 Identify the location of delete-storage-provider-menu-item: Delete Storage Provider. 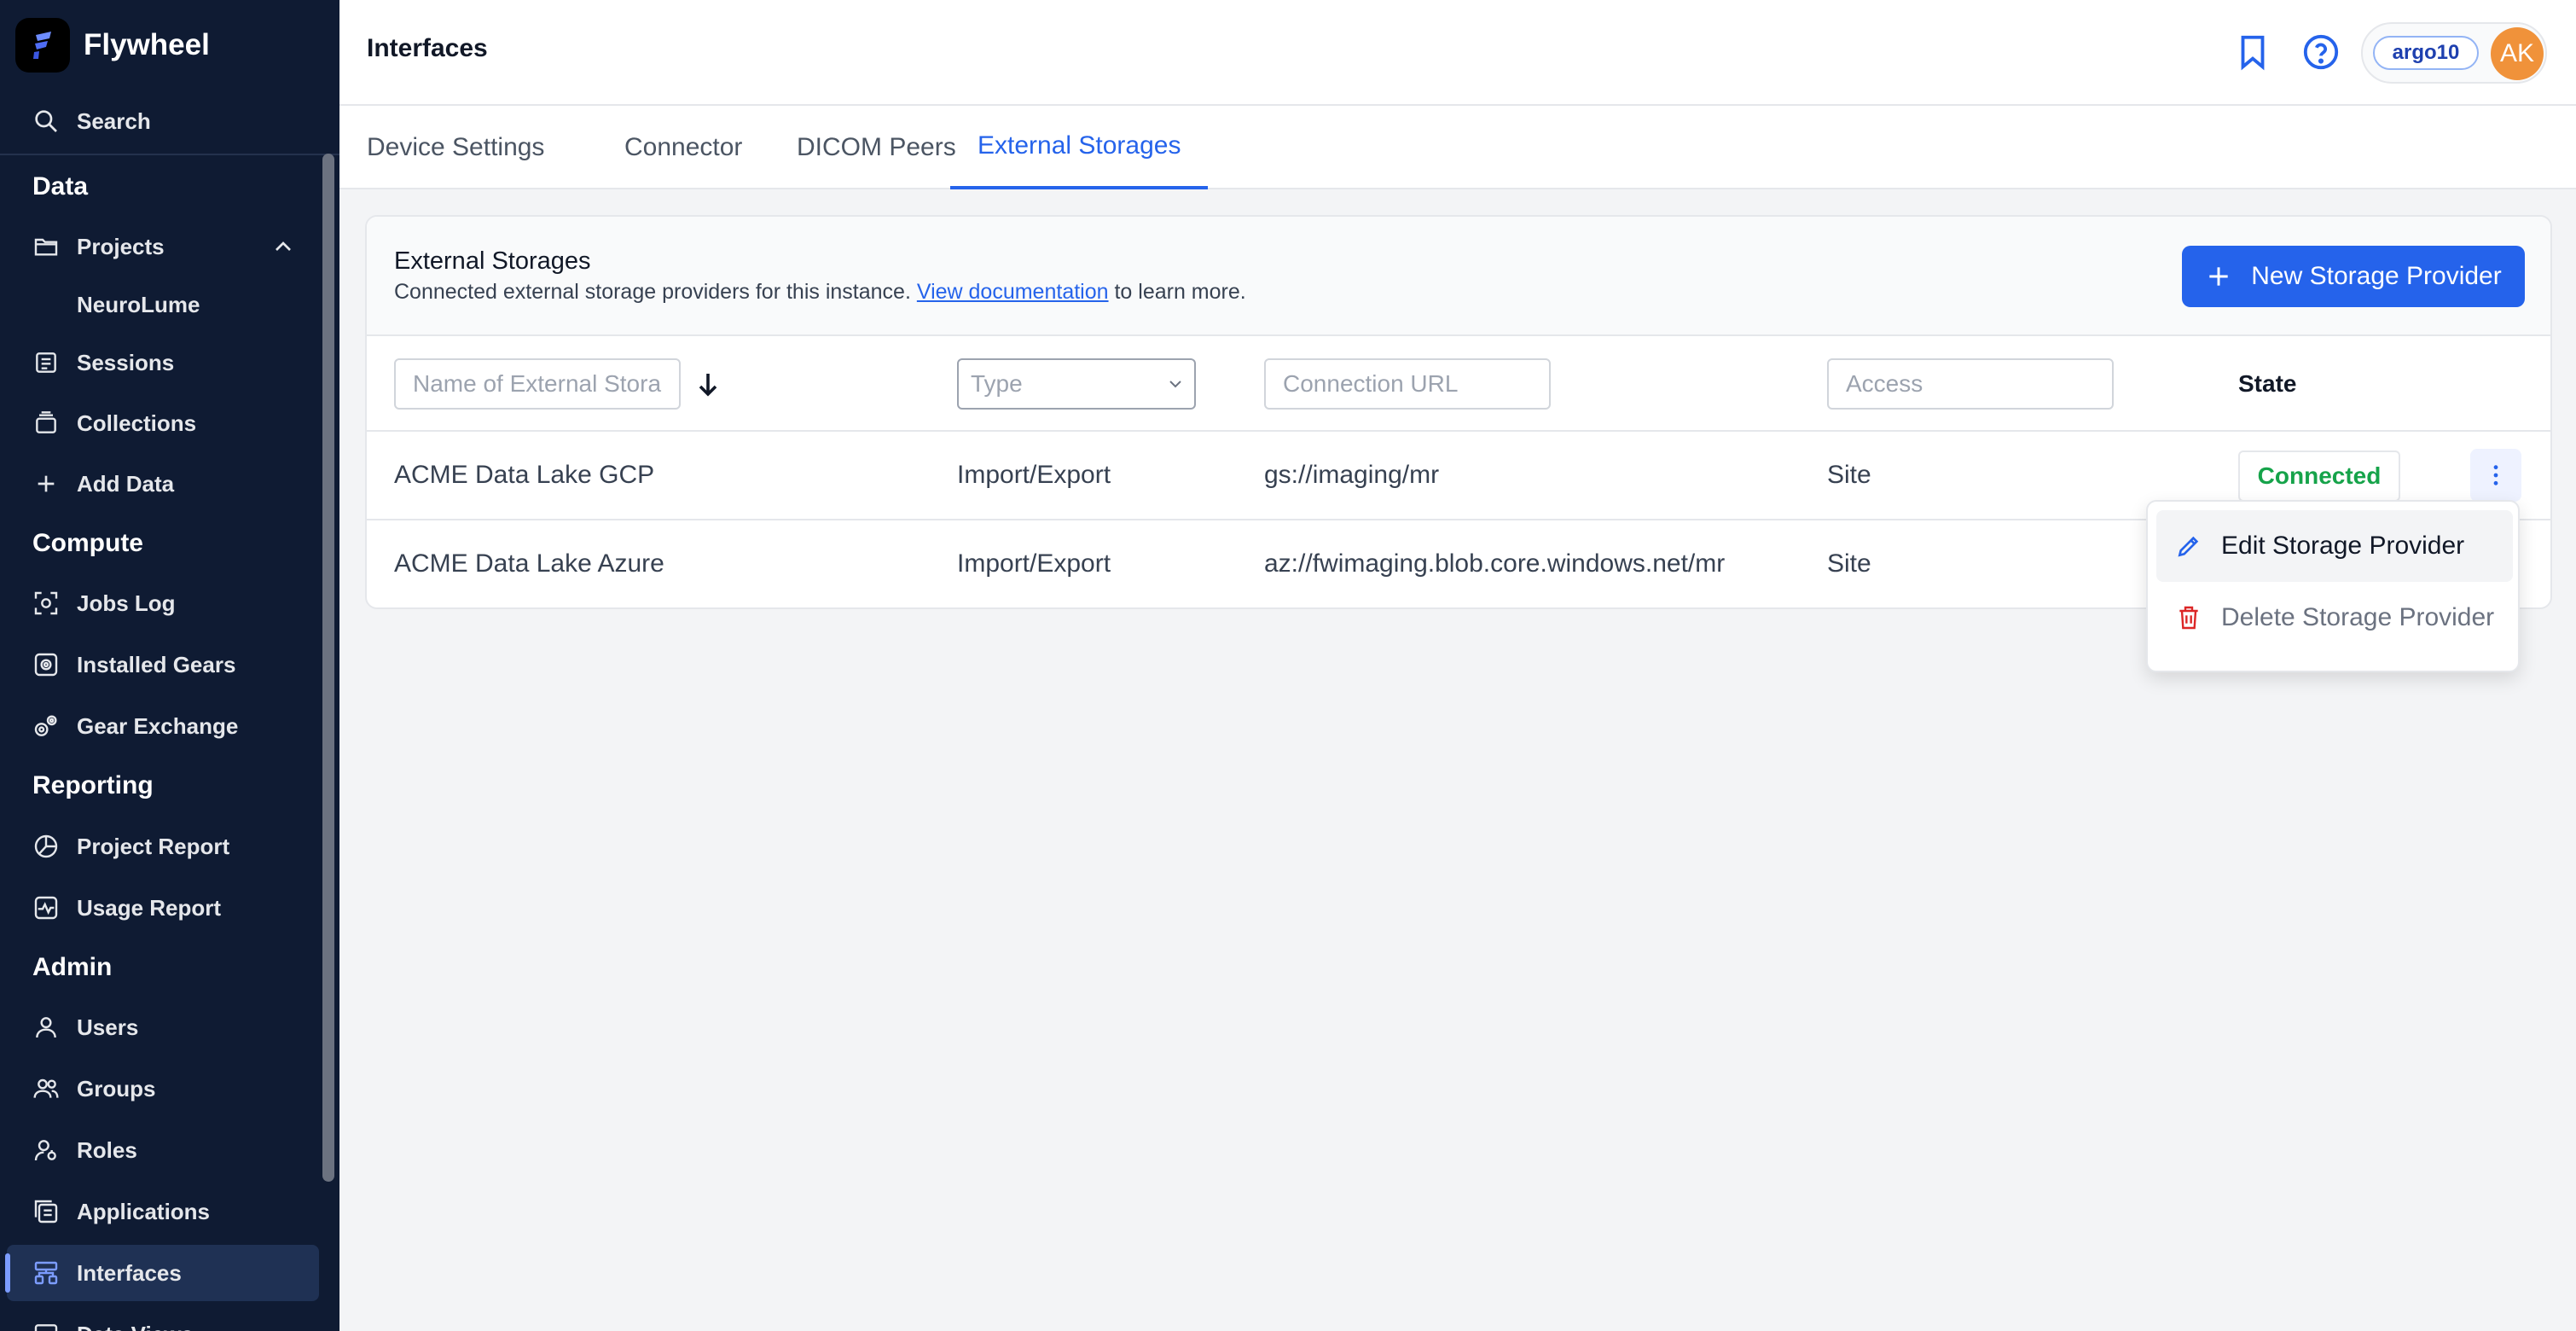
(2334, 618).